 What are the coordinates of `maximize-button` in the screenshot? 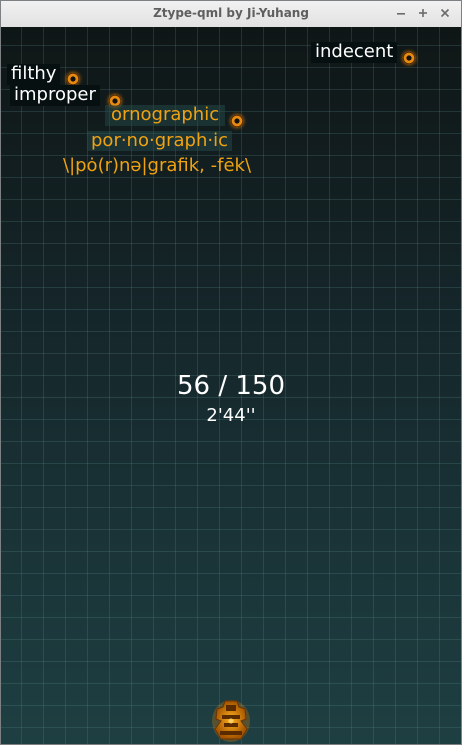 It's located at (423, 13).